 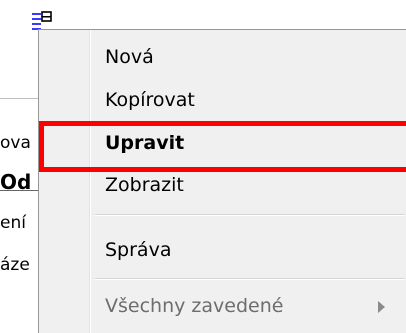 What do you see at coordinates (129, 57) in the screenshot?
I see `menu-item-label: Nová` at bounding box center [129, 57].